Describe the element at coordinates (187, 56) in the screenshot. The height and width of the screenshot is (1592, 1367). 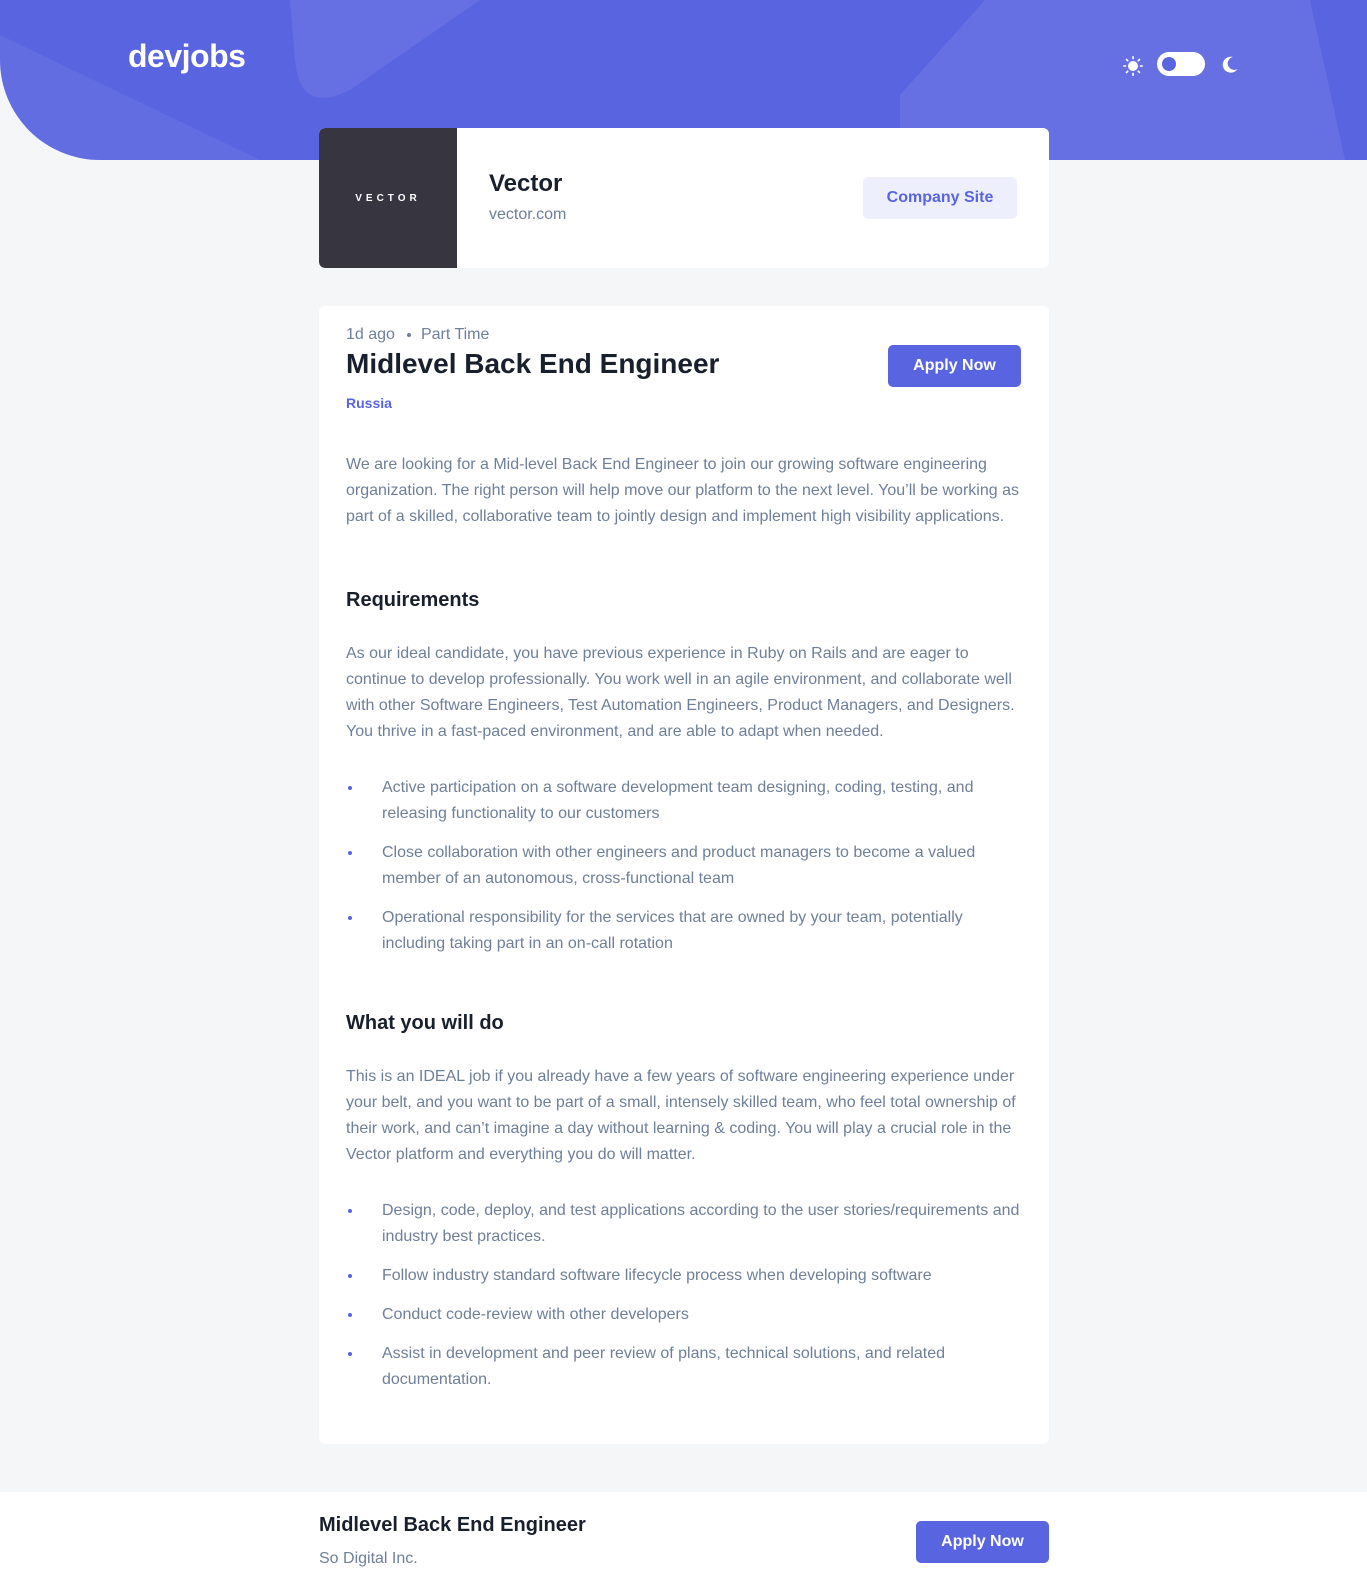
I see `devjobs-logo: devjobs` at that location.